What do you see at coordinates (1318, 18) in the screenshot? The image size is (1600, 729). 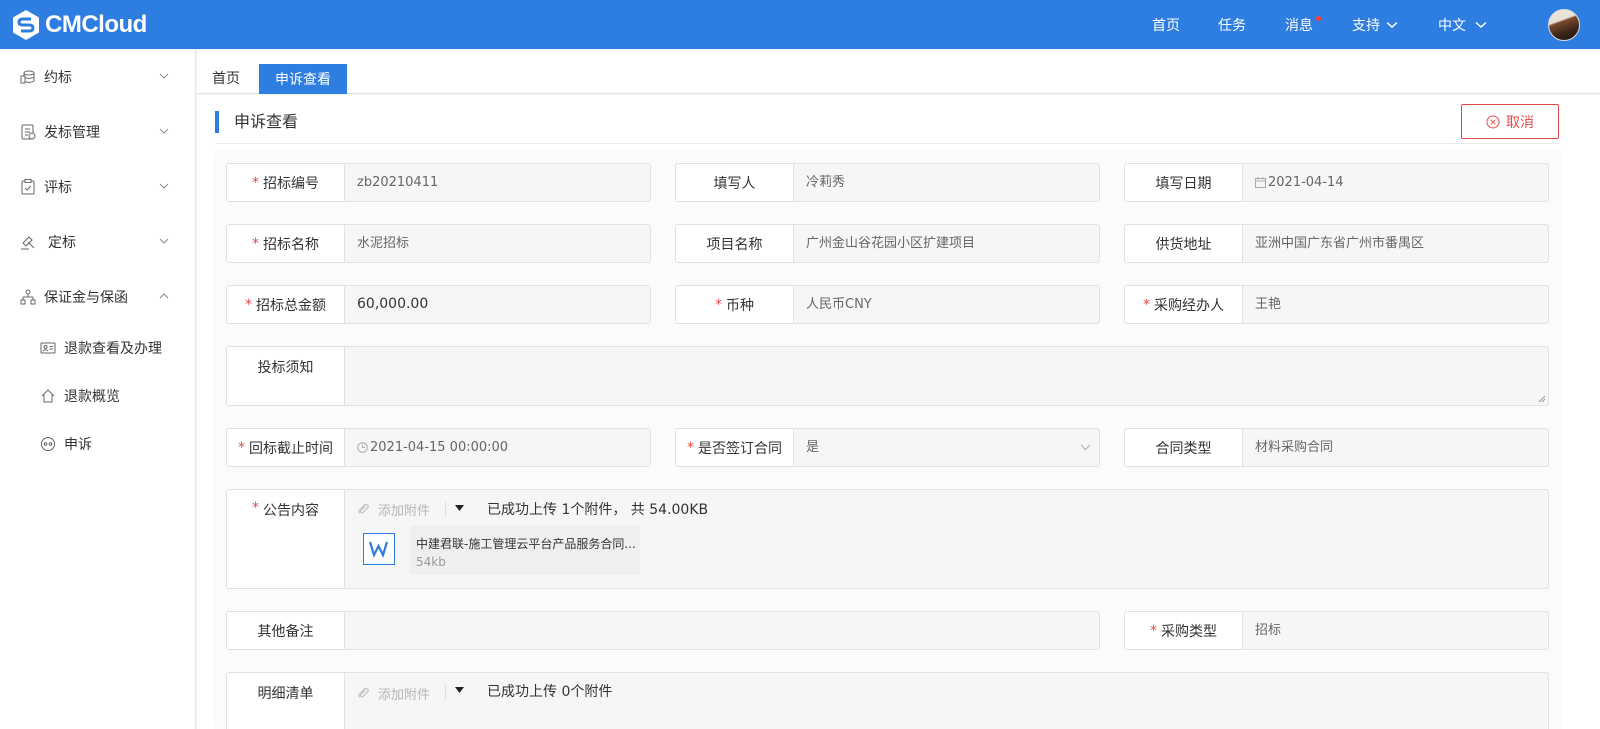 I see `notification-dot` at bounding box center [1318, 18].